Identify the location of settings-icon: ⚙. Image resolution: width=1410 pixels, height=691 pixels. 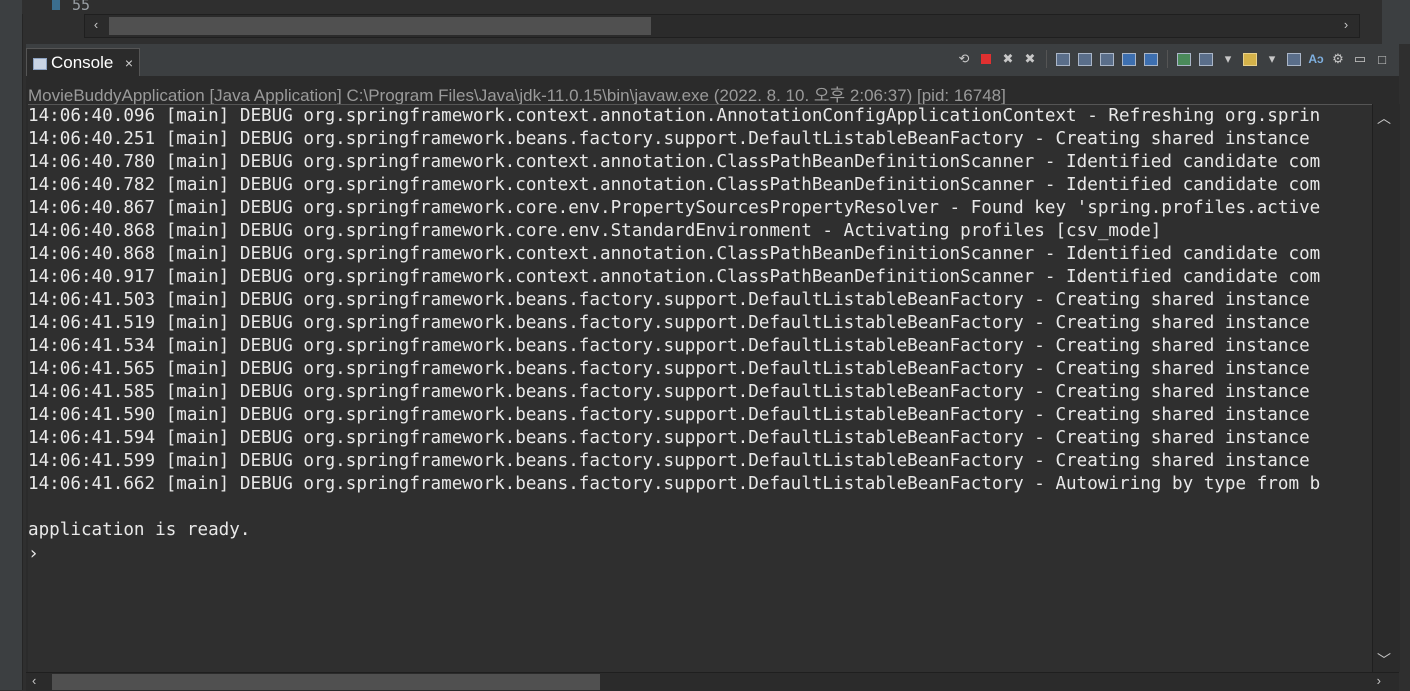
(1338, 59).